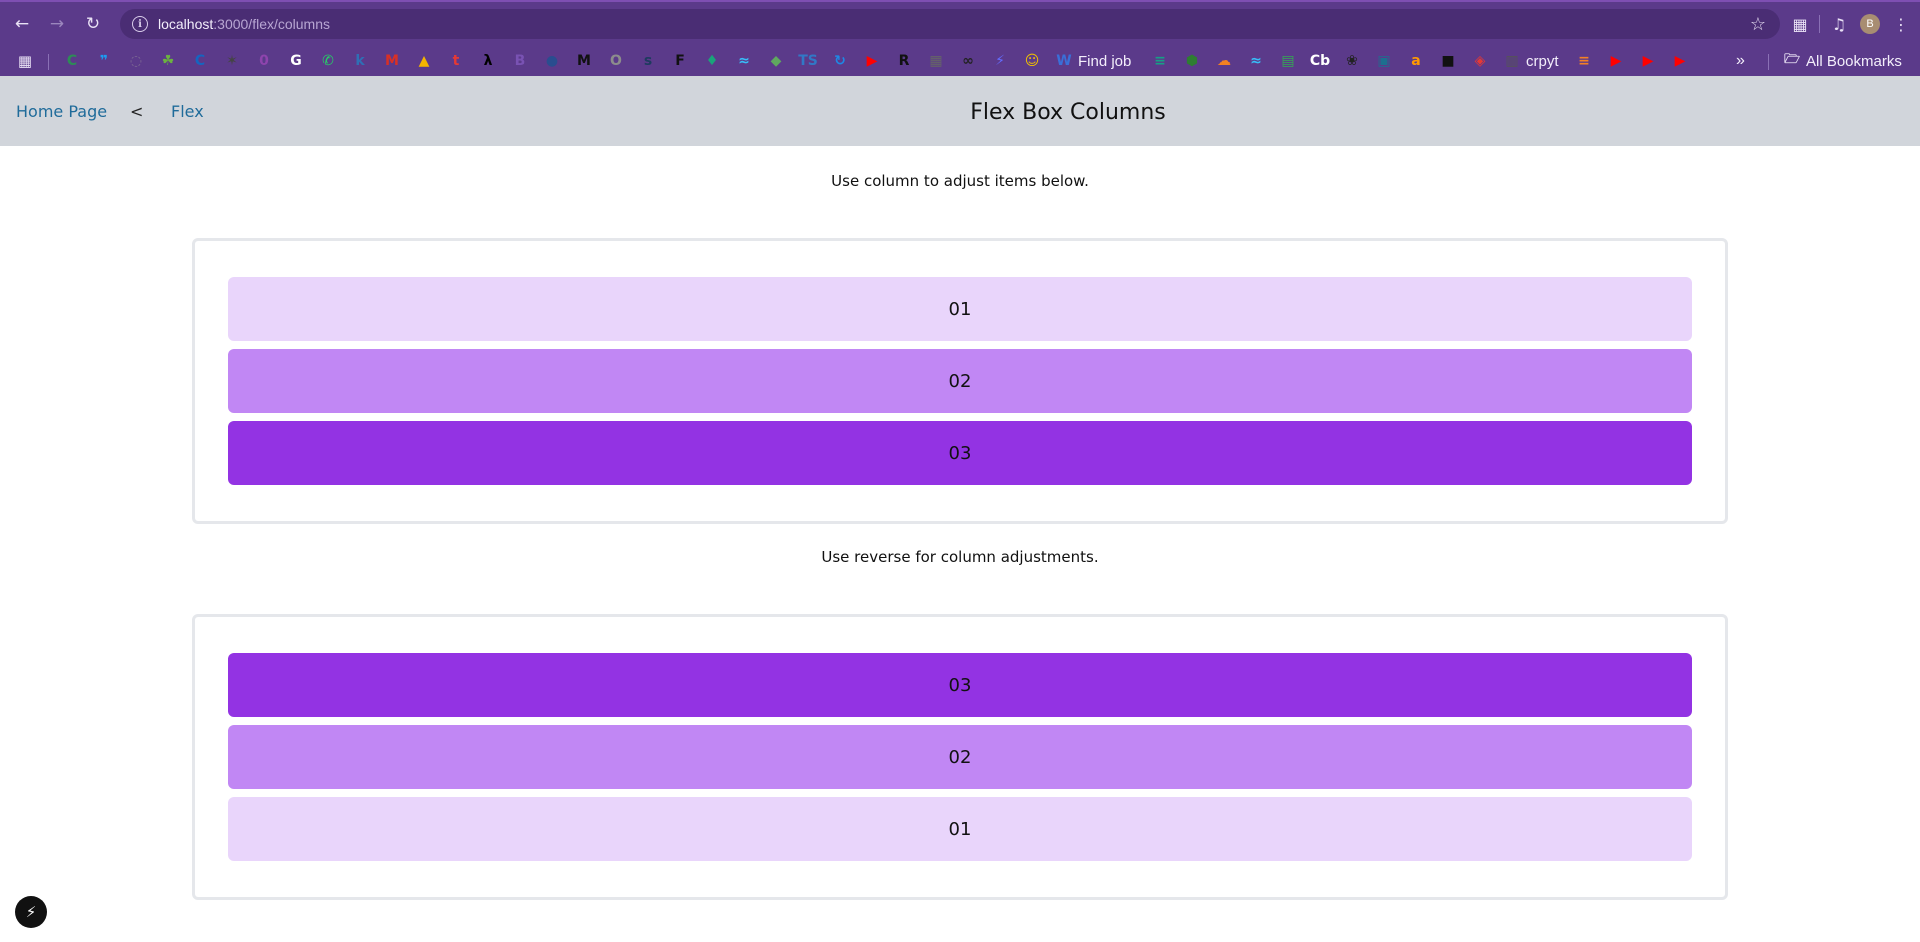  I want to click on node-icon: ⬢, so click(1192, 61).